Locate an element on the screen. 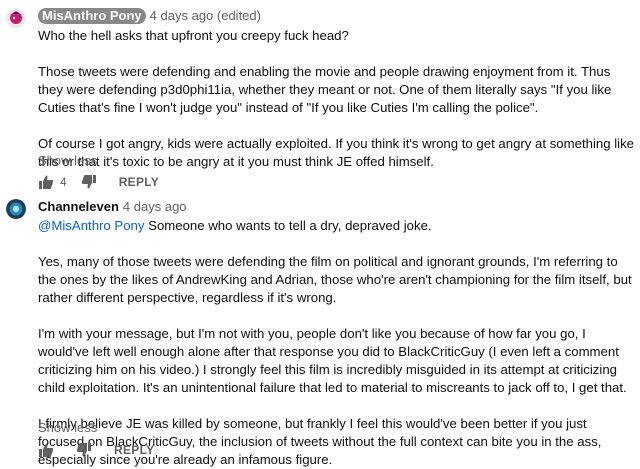  comment-actions: REPLY is located at coordinates (96, 450).